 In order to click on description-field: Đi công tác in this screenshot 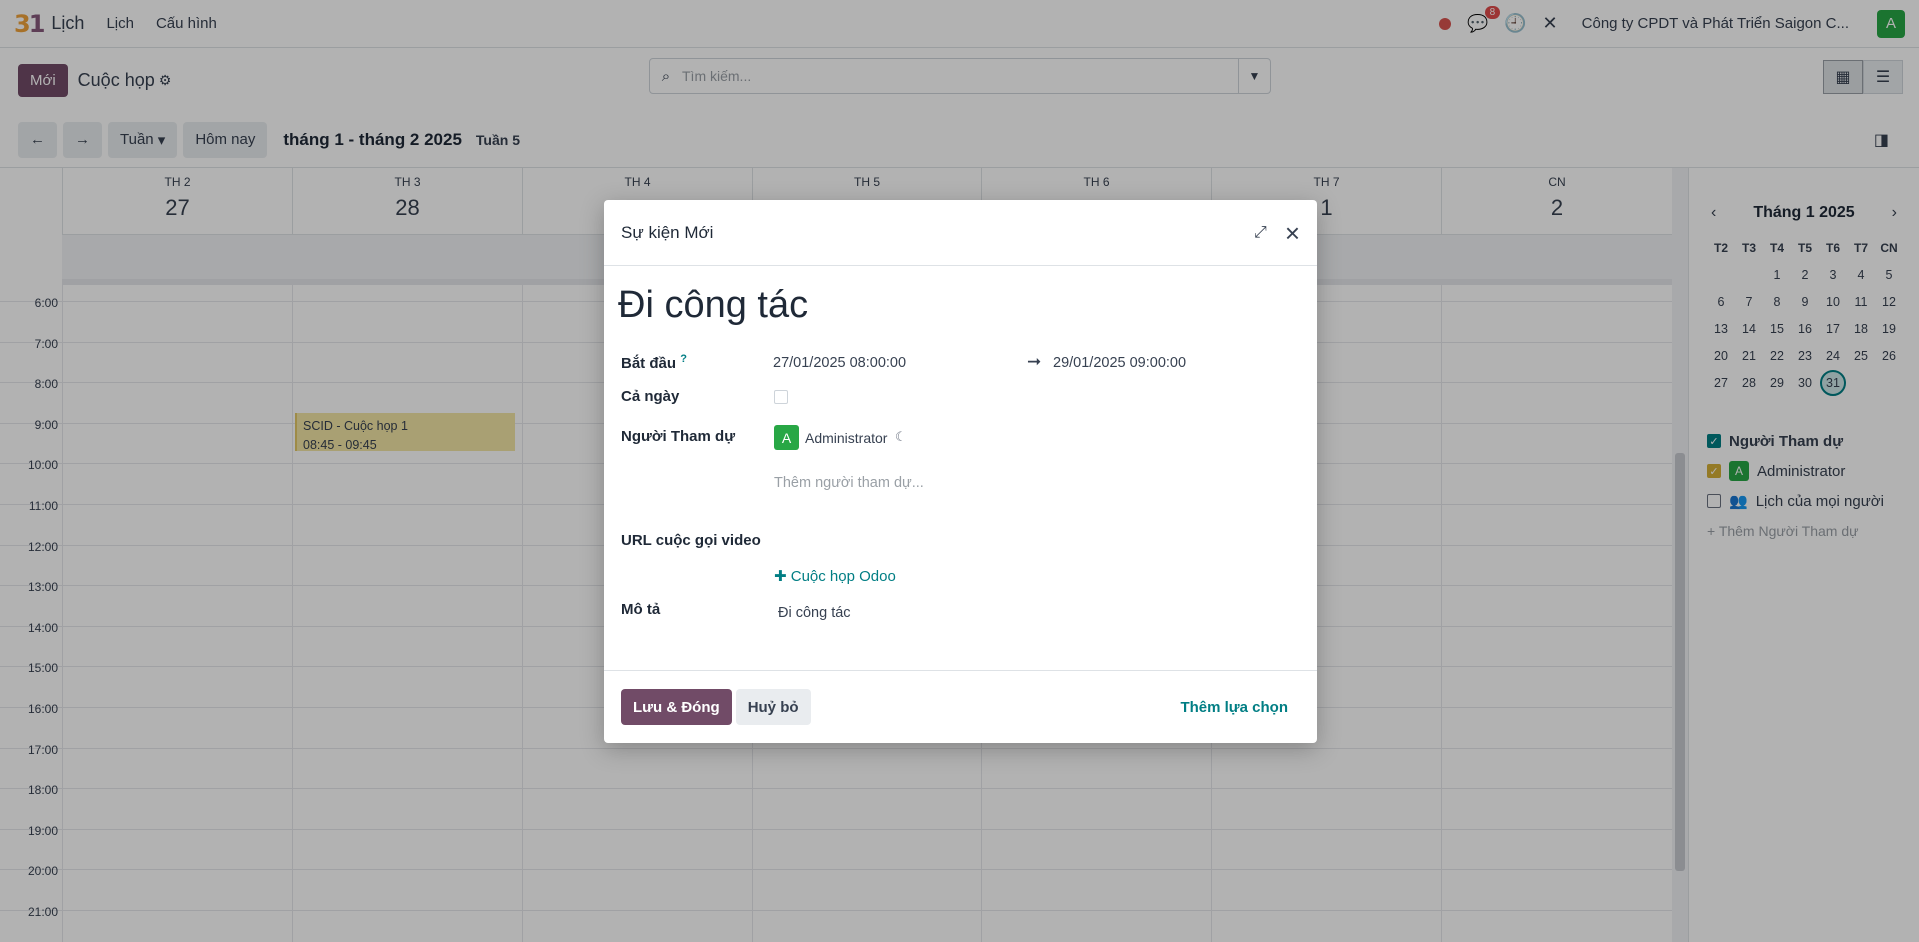, I will do `click(814, 613)`.